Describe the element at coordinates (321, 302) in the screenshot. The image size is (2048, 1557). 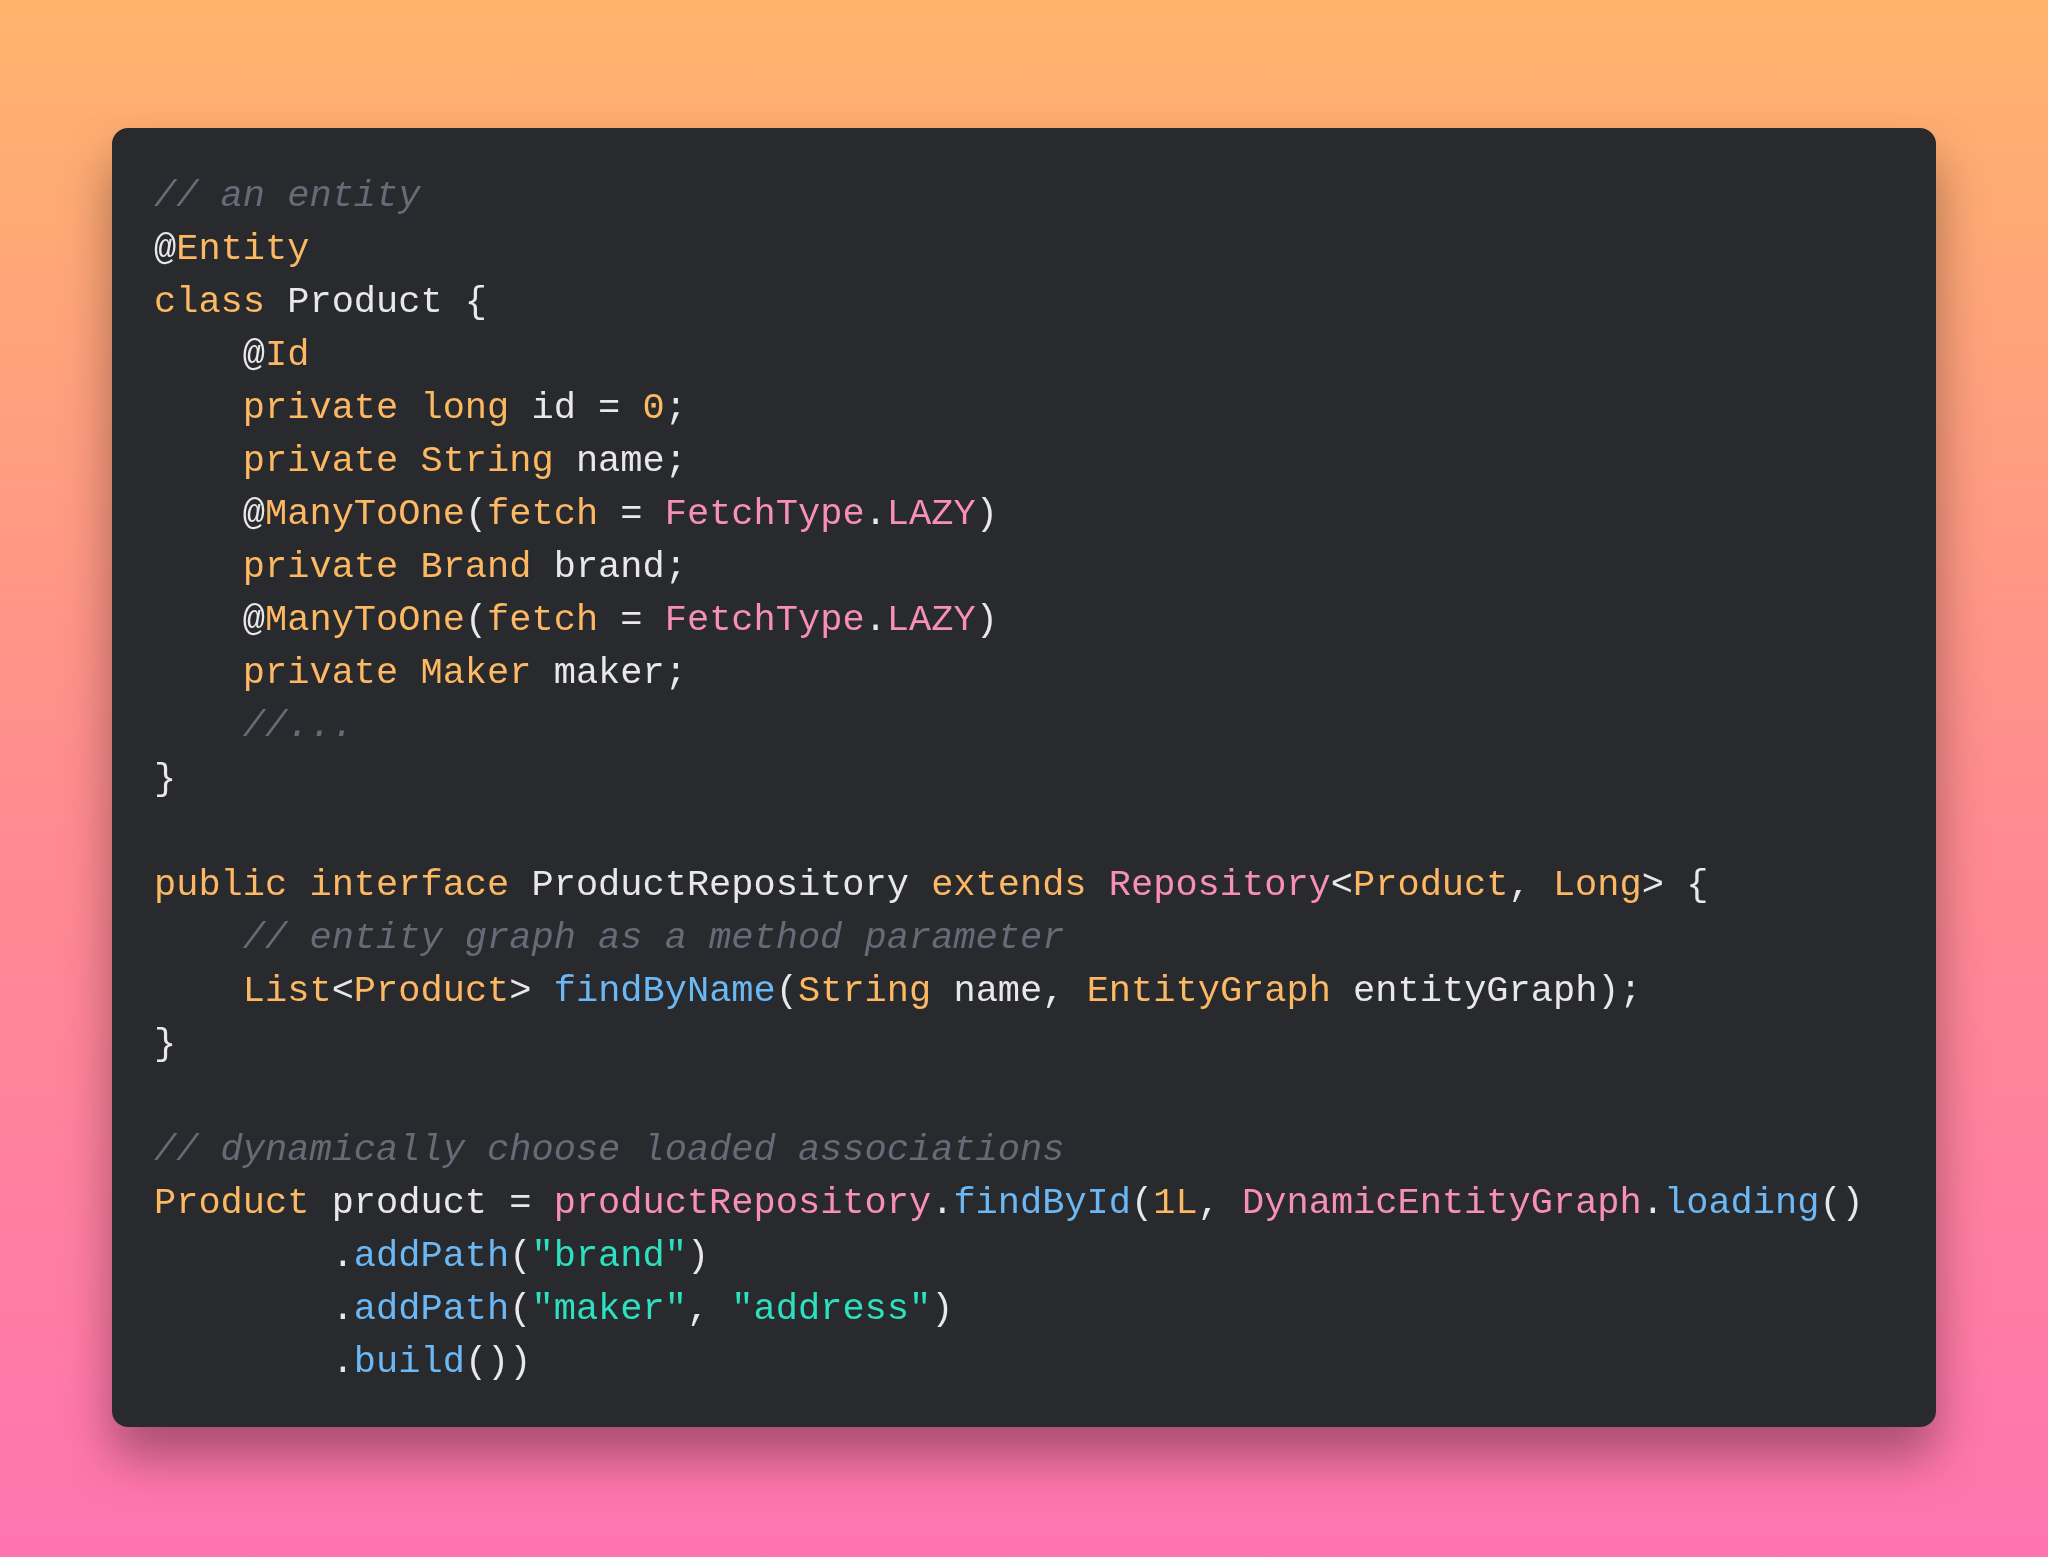
I see `code-line: class Product {` at that location.